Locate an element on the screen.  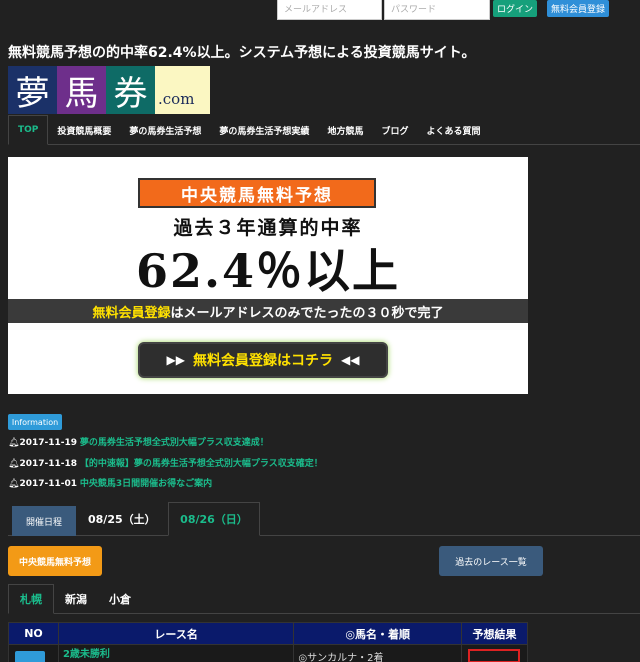
logo-char-1: 夢 is located at coordinates (32, 90).